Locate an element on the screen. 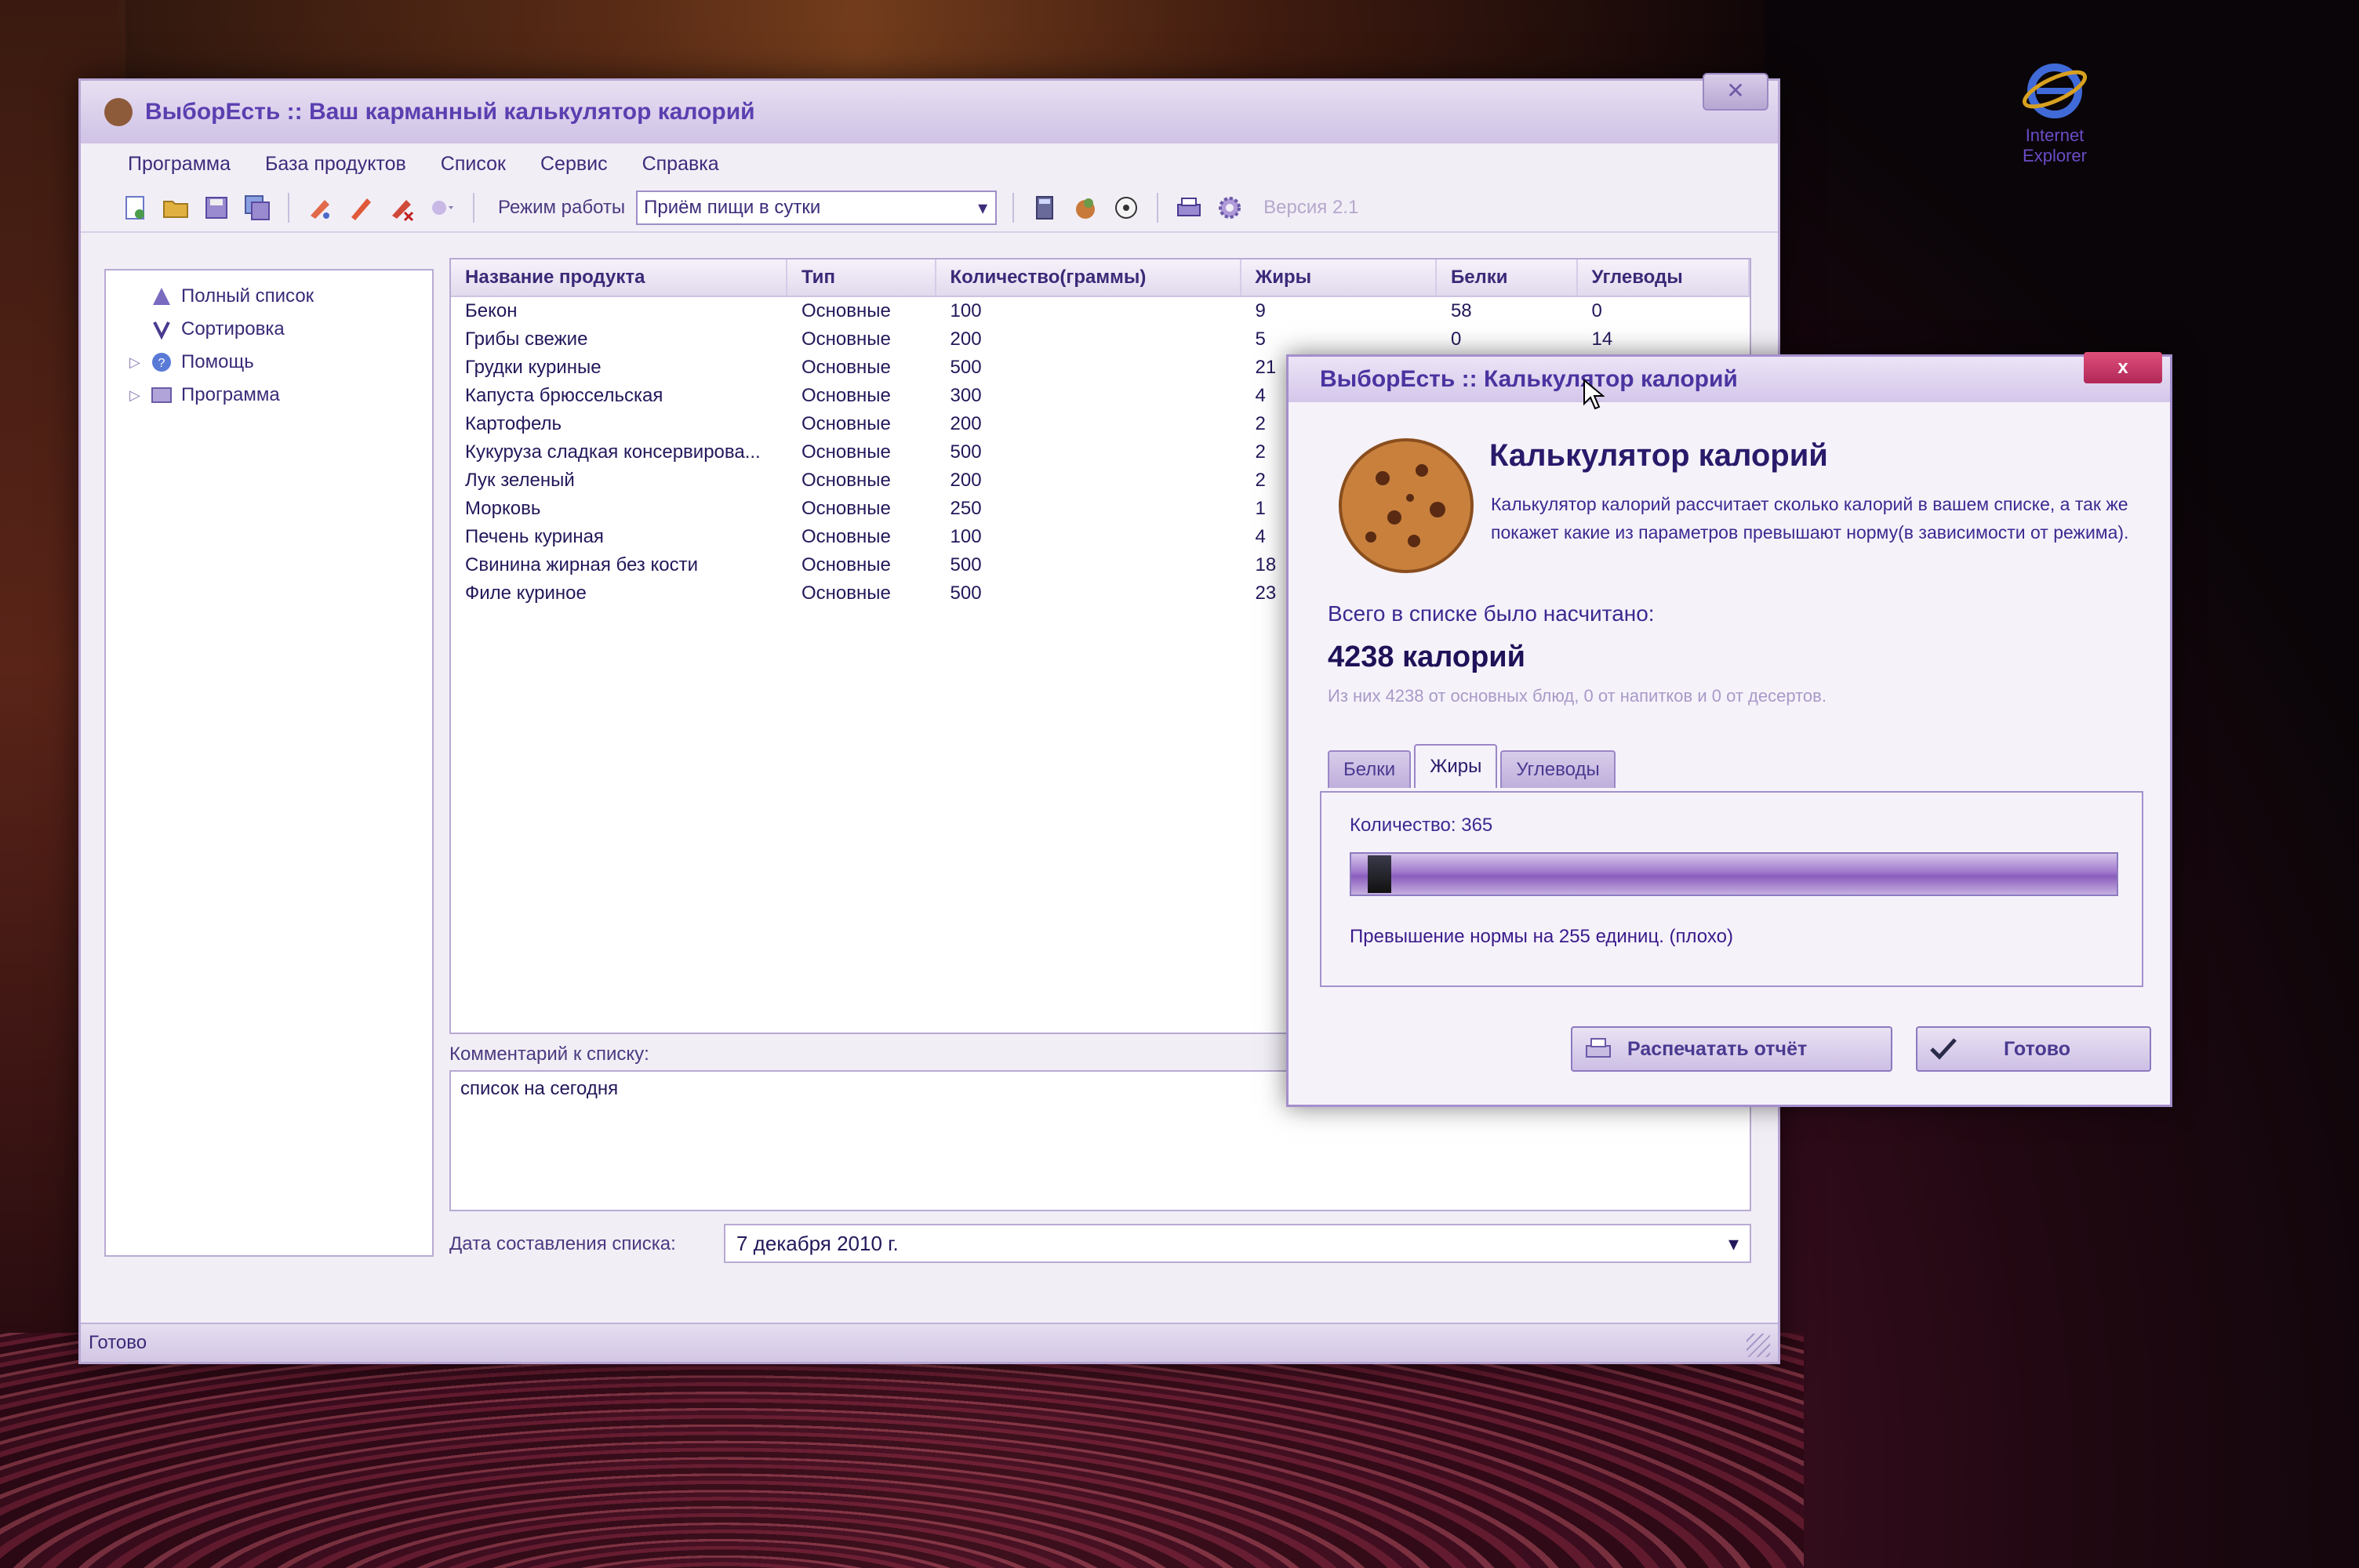 This screenshot has width=2359, height=1568. desktop-icon-internet-explorer: Internet Explorer is located at coordinates (2054, 110).